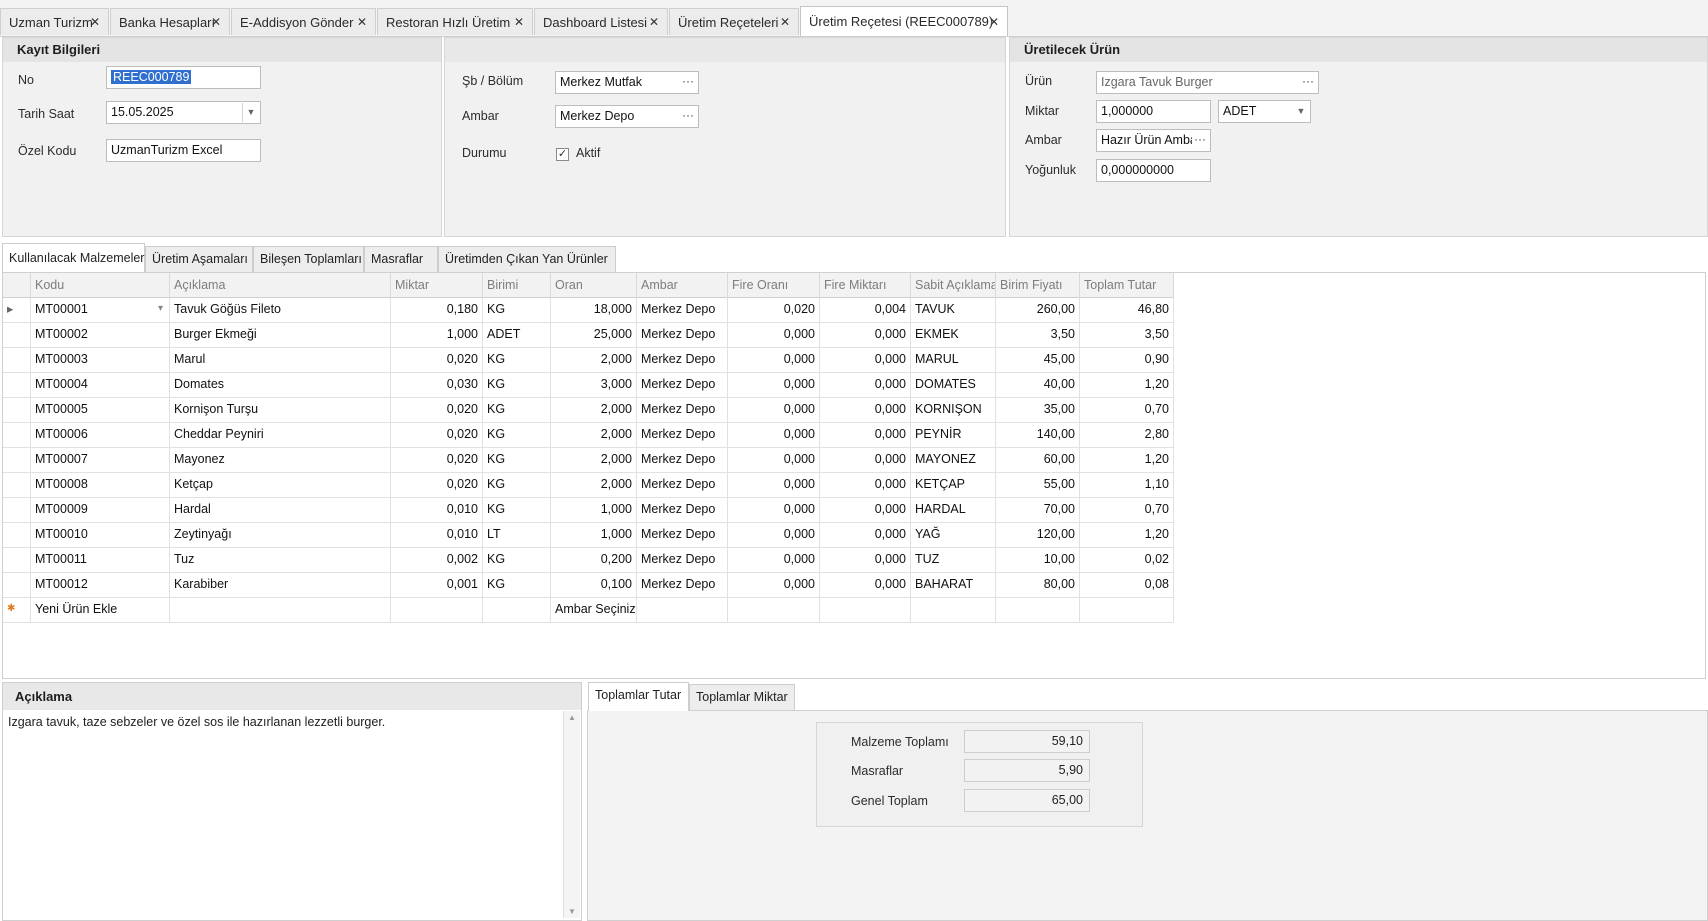  What do you see at coordinates (1038, 285) in the screenshot?
I see `column-header: Birim Fiyatı` at bounding box center [1038, 285].